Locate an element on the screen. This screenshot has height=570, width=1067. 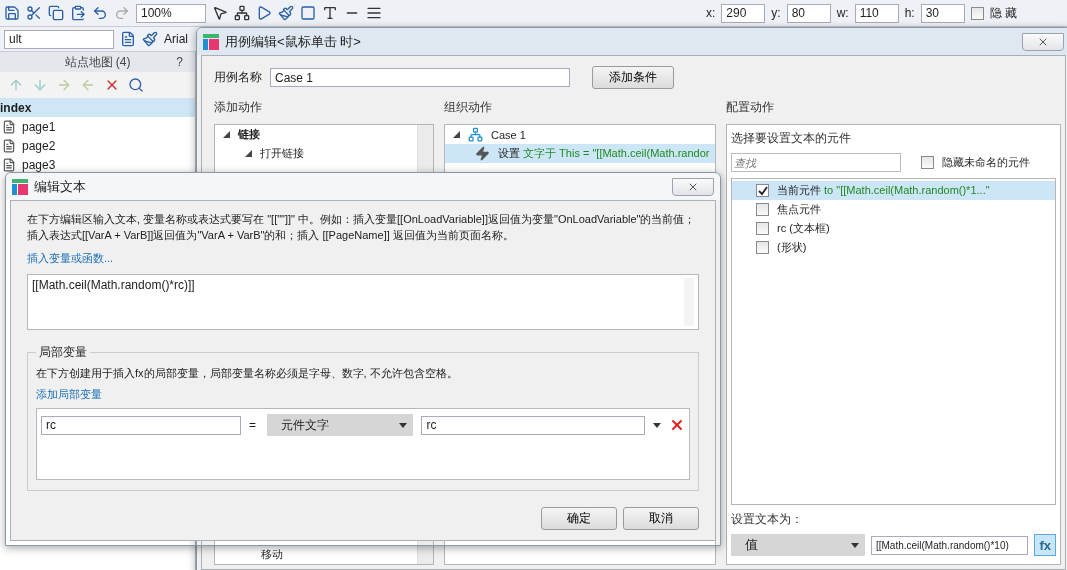
brush-icon is located at coordinates (150, 39).